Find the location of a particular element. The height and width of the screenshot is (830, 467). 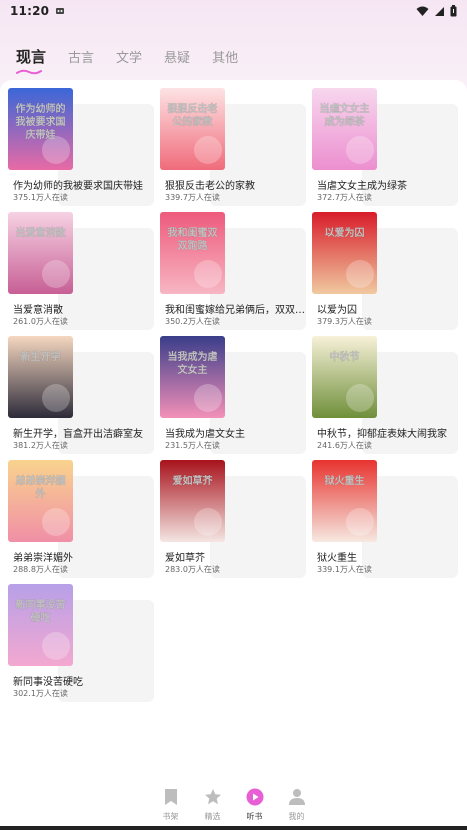

cover-art: 当虐文女主成为绿茶 is located at coordinates (344, 129).